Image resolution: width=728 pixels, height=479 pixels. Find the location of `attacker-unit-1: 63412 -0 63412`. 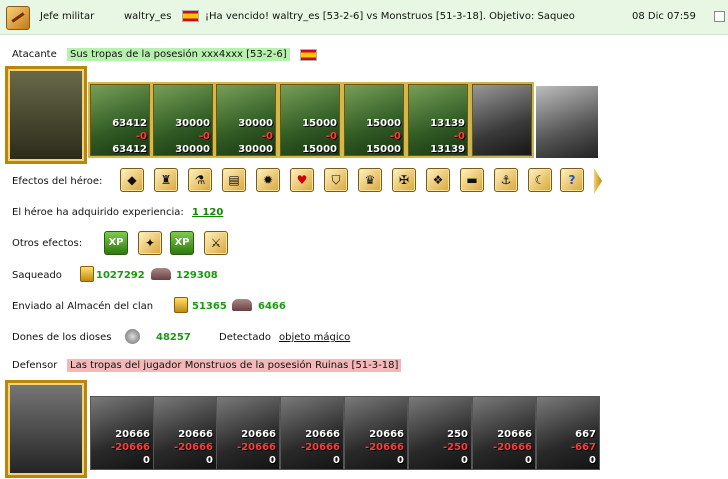

attacker-unit-1: 63412 -0 63412 is located at coordinates (120, 120).